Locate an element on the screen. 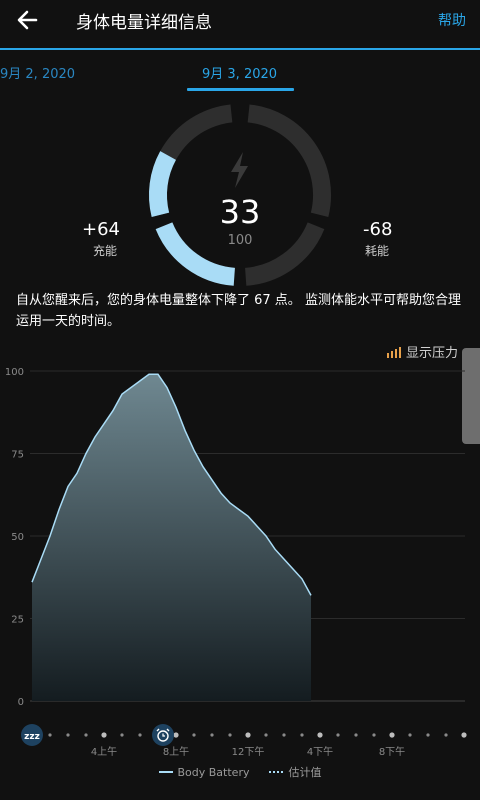  x-tick-label: 12下午 is located at coordinates (248, 751).